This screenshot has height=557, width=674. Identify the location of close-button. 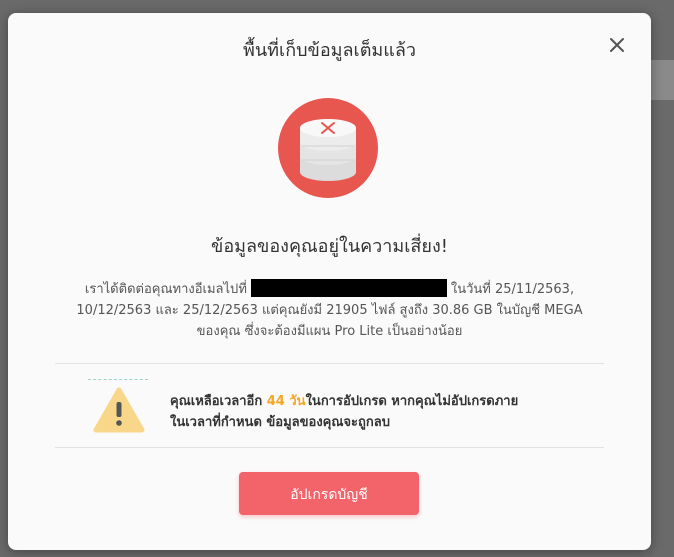
(617, 45).